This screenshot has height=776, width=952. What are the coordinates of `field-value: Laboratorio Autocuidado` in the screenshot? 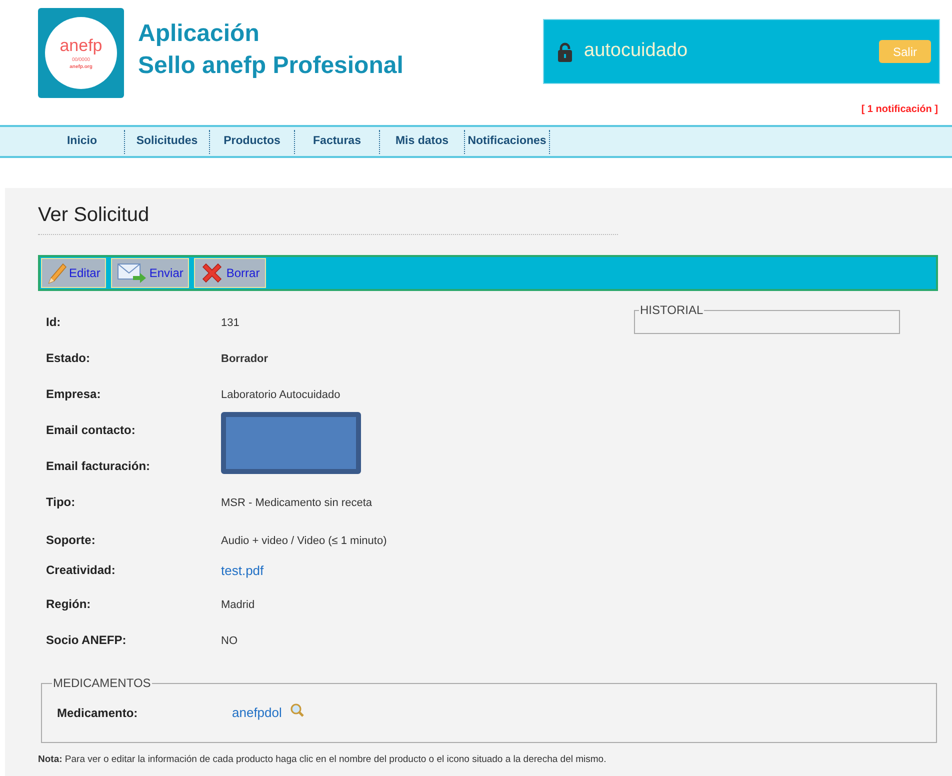 It's located at (281, 395).